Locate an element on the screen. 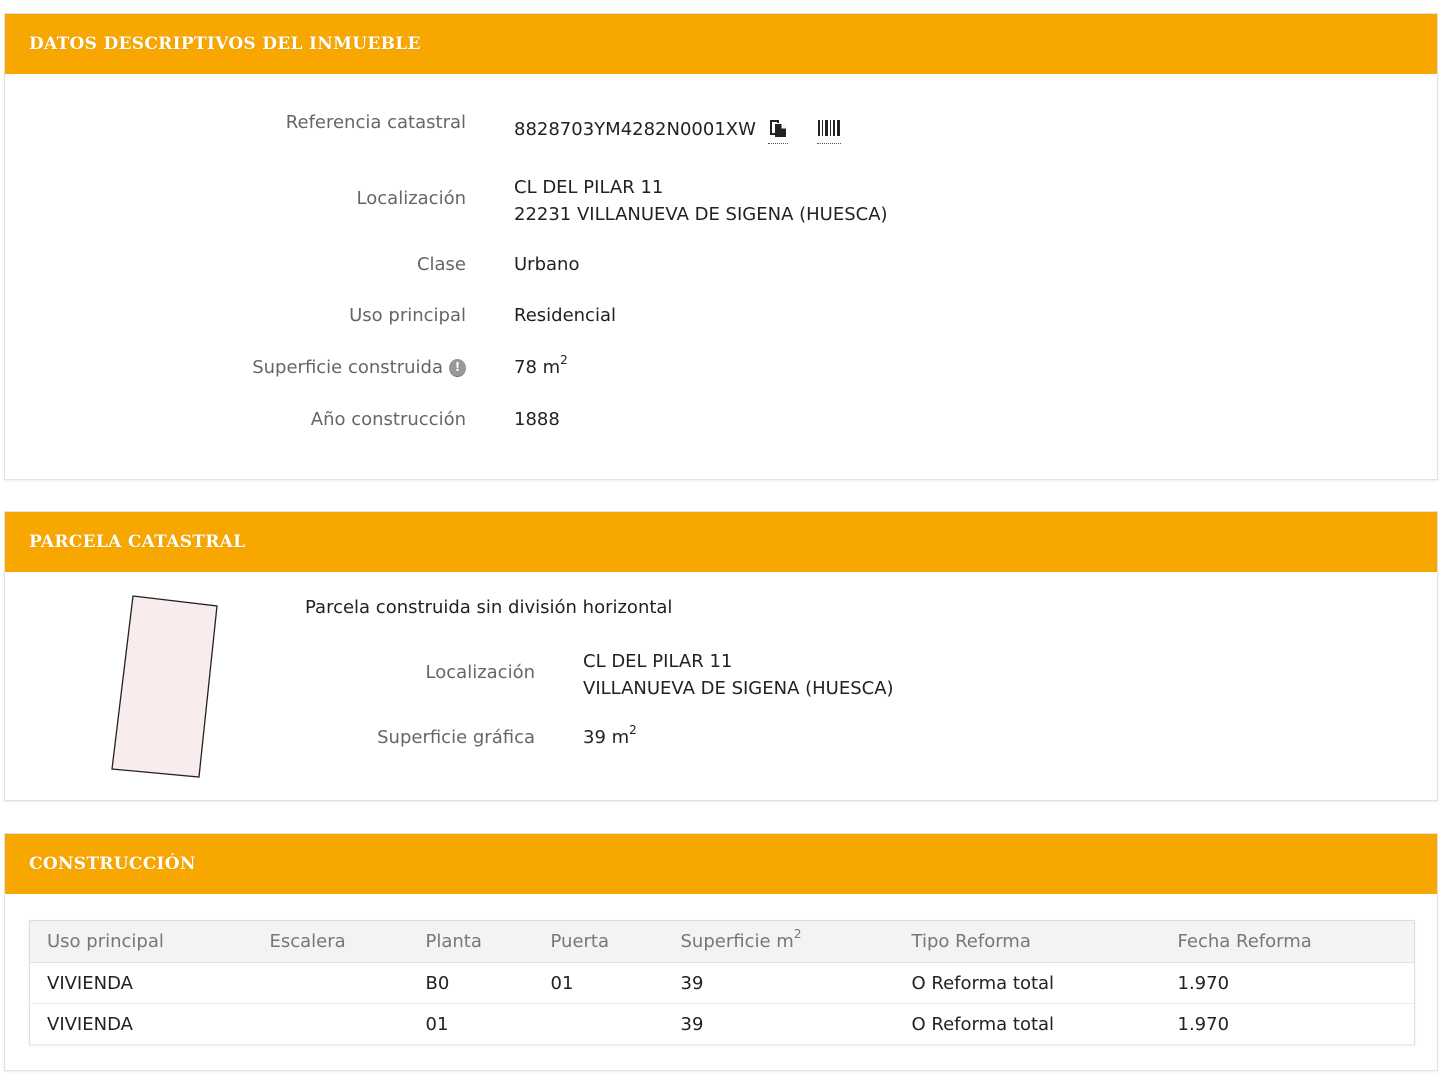 The width and height of the screenshot is (1448, 1080). parcela-localizacion-line2: VILLANUEVA DE SIGENA (HUESCA) is located at coordinates (738, 688).